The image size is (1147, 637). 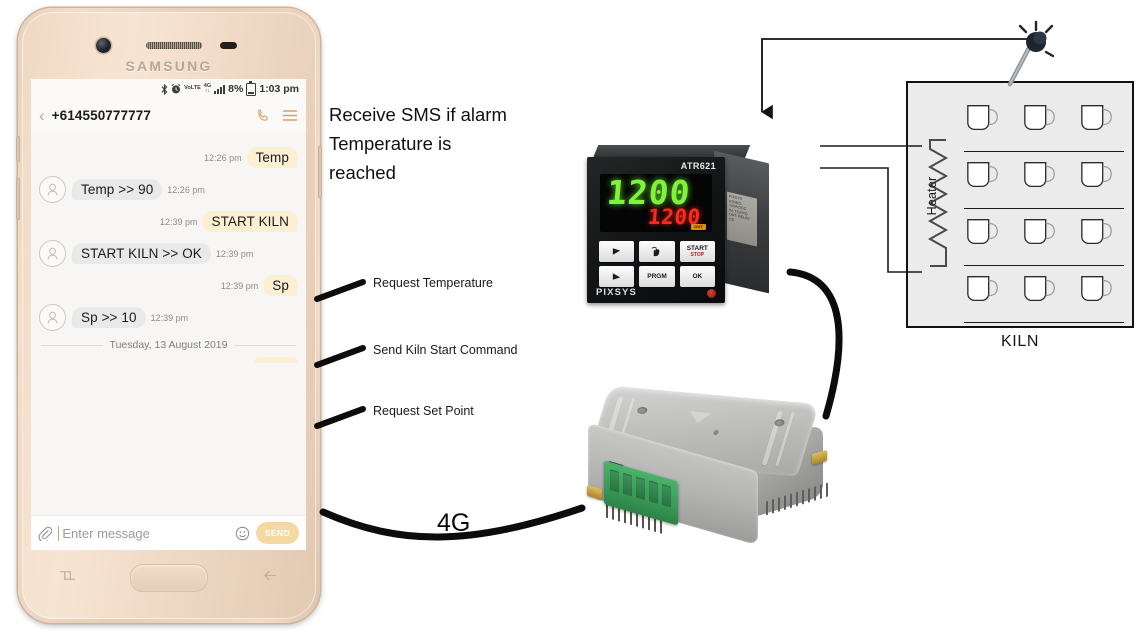 I want to click on network-label: 4G, so click(x=207, y=85).